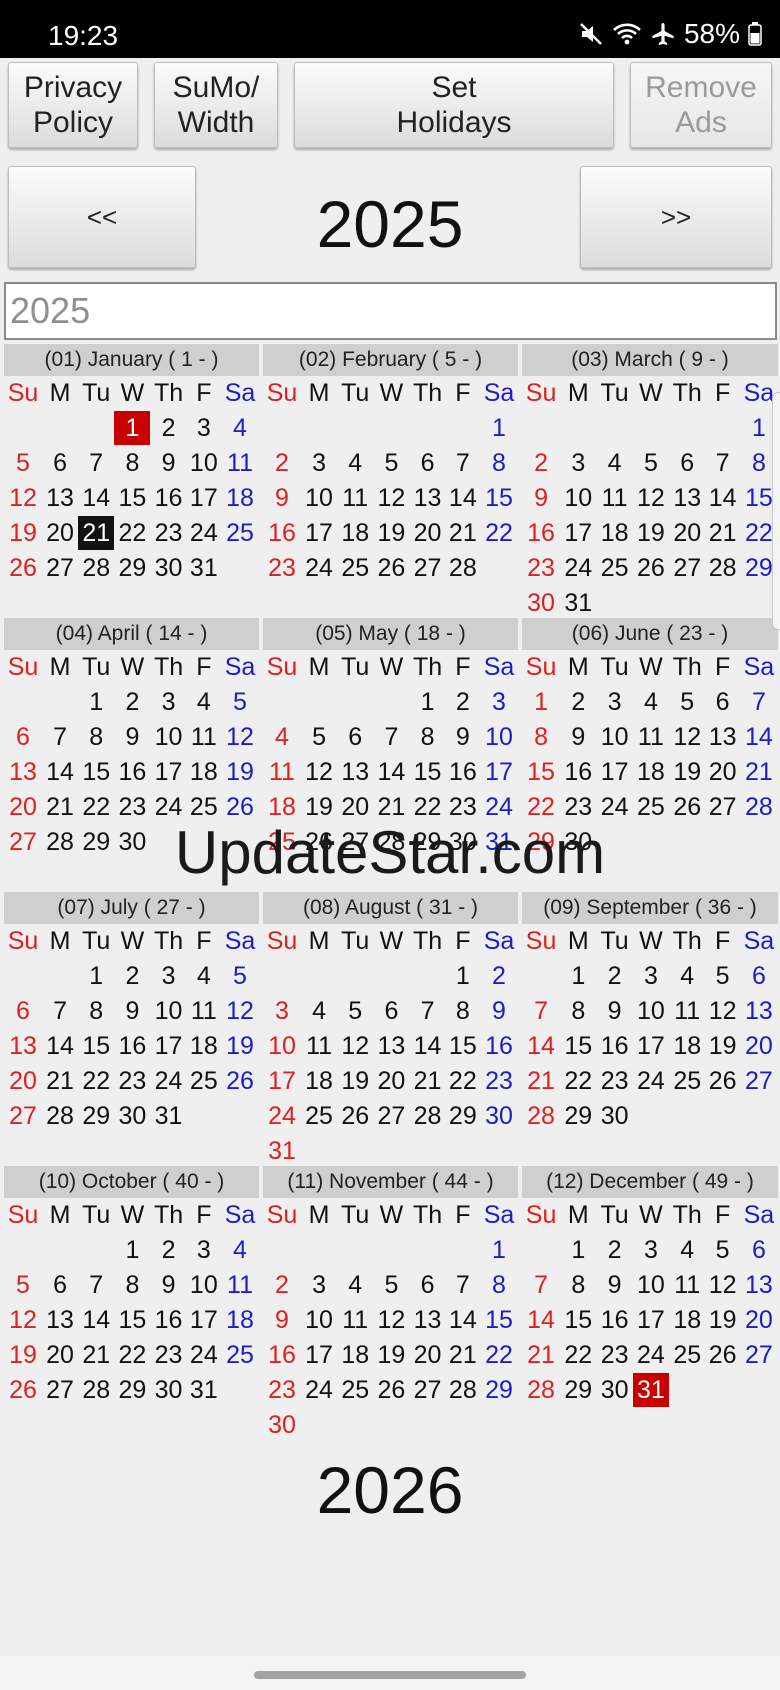 The height and width of the screenshot is (1690, 780). Describe the element at coordinates (204, 807) in the screenshot. I see `day-cell: 25` at that location.